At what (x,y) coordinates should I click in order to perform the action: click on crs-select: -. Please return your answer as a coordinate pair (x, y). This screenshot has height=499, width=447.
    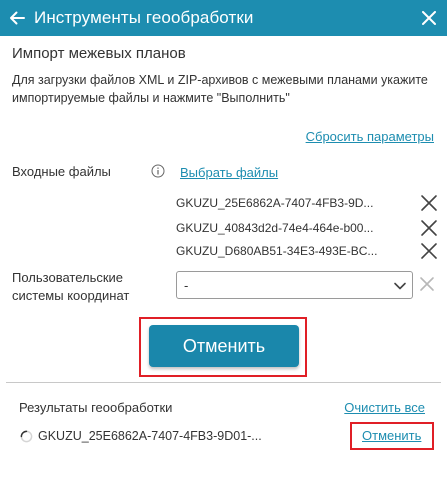
    Looking at the image, I should click on (294, 285).